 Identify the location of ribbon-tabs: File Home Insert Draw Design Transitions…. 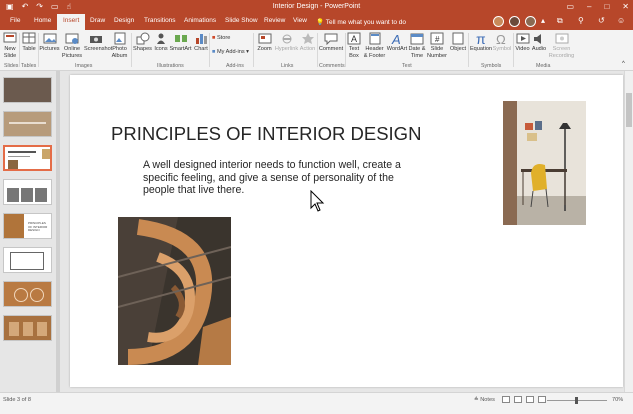
(316, 22).